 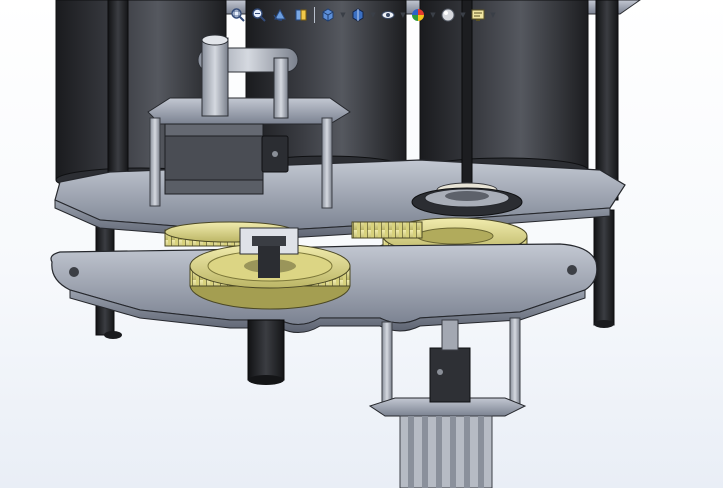 I want to click on view-orientation-dropdown: ▼, so click(x=343, y=15).